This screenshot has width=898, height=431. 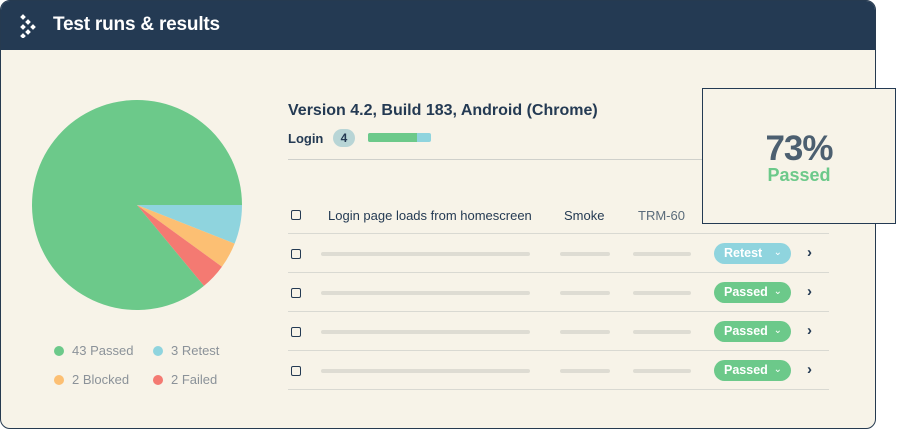 I want to click on status-label: Retest, so click(x=743, y=253).